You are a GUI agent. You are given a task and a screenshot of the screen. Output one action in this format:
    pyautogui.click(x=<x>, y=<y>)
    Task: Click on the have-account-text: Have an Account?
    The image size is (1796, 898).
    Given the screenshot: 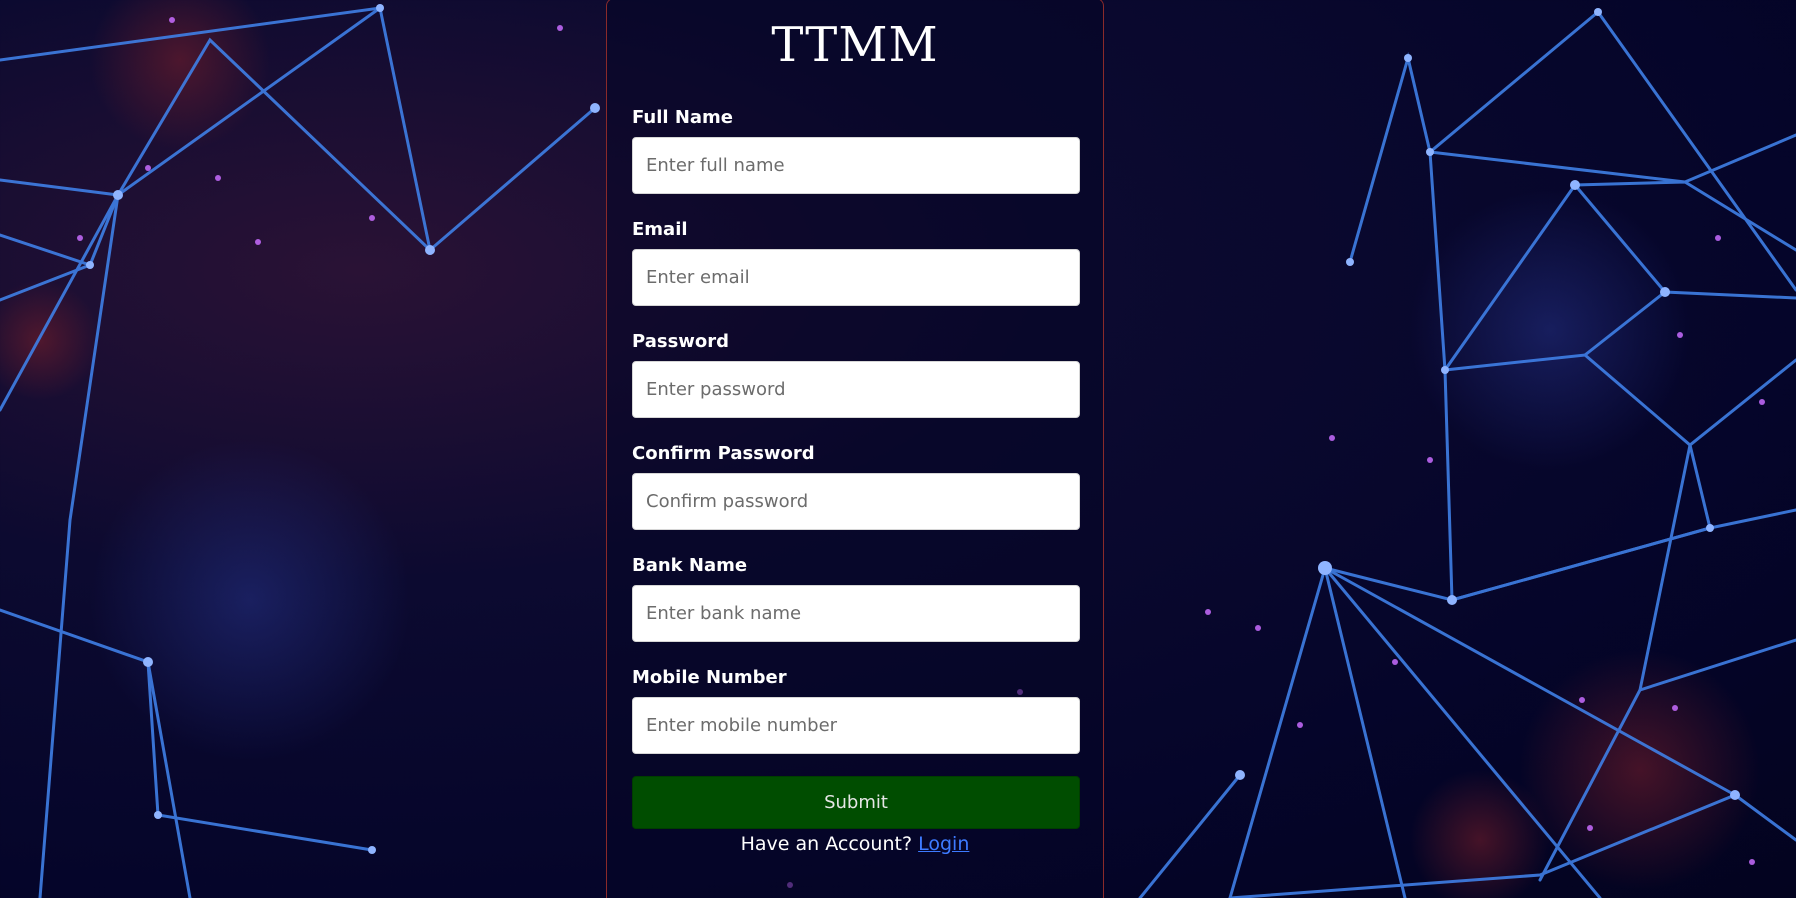 What is the action you would take?
    pyautogui.click(x=826, y=844)
    